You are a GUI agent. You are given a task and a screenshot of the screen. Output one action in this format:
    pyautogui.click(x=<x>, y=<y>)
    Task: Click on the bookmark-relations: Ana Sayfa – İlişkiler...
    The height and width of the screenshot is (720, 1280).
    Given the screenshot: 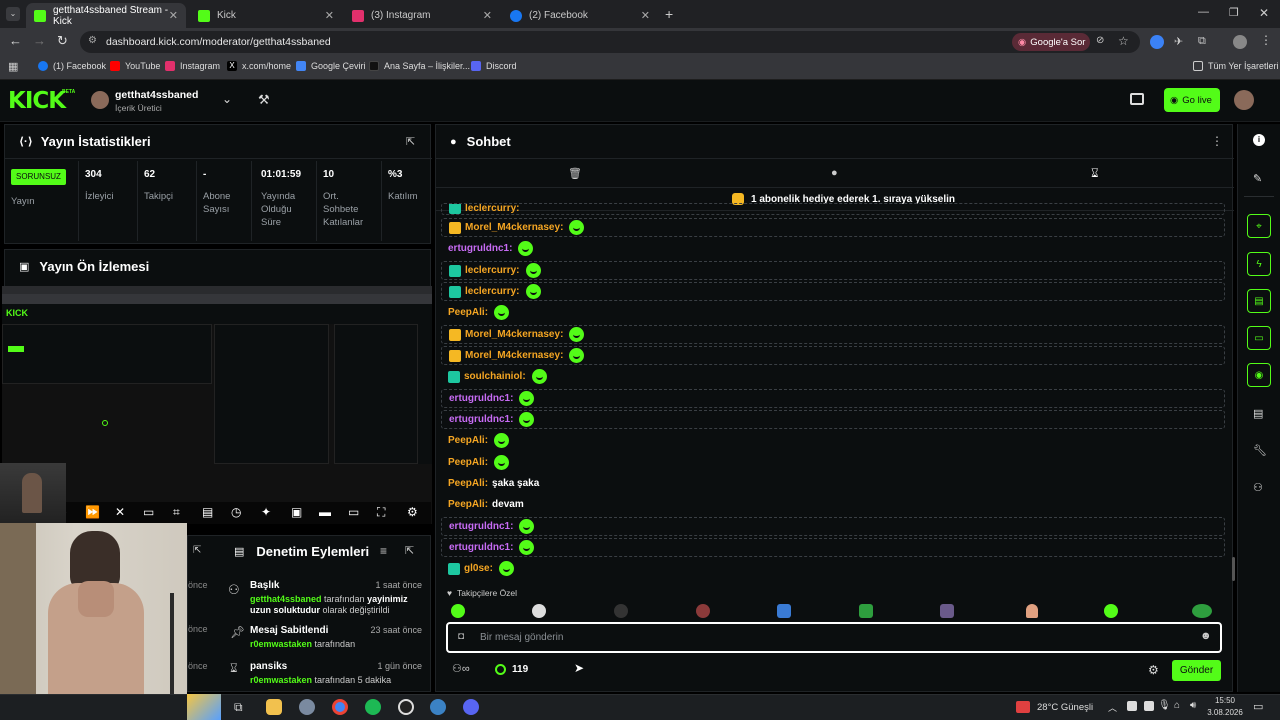 What is the action you would take?
    pyautogui.click(x=419, y=66)
    